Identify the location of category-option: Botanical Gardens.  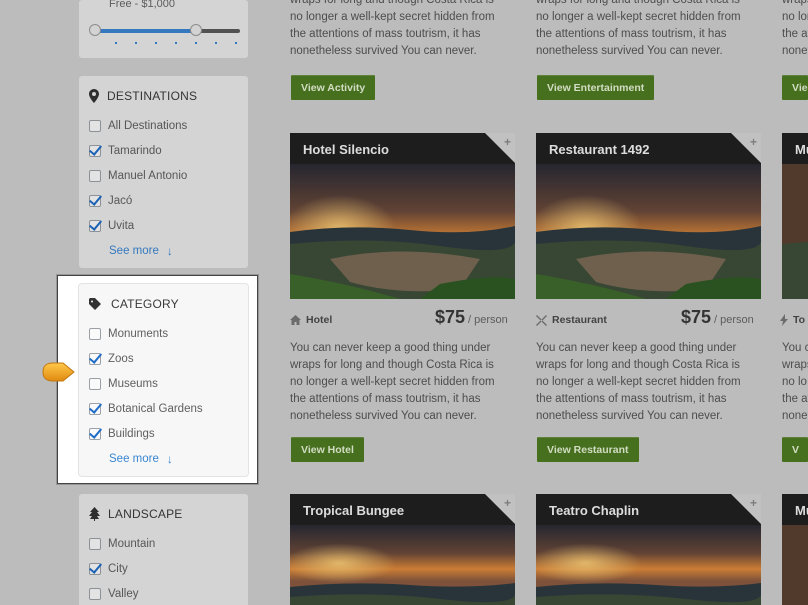
(146, 409).